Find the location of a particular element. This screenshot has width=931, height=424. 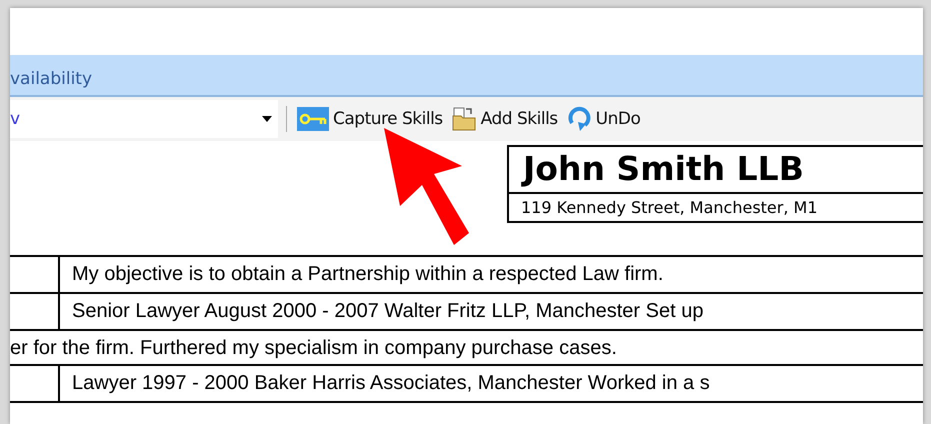

table-cell-text: Senior Lawyer August 2000 - 2007 Walter Fritz LLP, Manchester Set up is located at coordinates (387, 311).